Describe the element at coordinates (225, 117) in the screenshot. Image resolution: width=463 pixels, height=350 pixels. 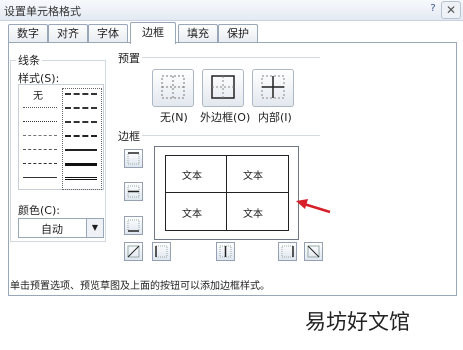
I see `preset-outline-label: 外边框(O)` at that location.